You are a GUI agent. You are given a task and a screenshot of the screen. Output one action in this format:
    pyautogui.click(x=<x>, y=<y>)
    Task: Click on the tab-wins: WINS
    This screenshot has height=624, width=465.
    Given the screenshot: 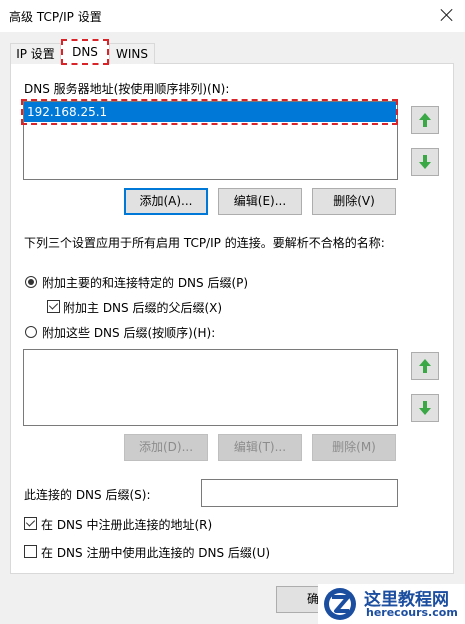 What is the action you would take?
    pyautogui.click(x=132, y=53)
    